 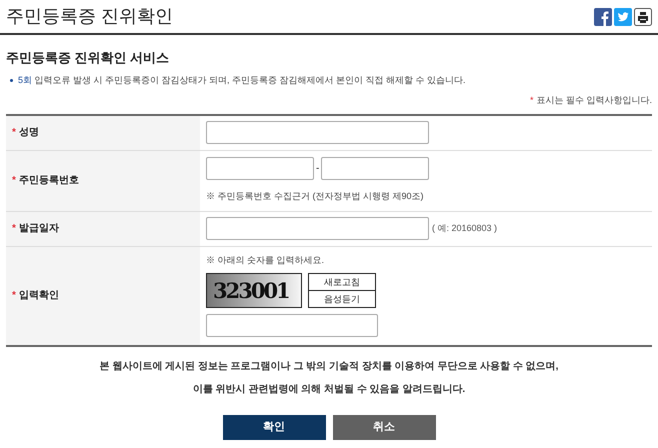 I want to click on page-title: 주민등록증 진위확인, so click(x=90, y=16).